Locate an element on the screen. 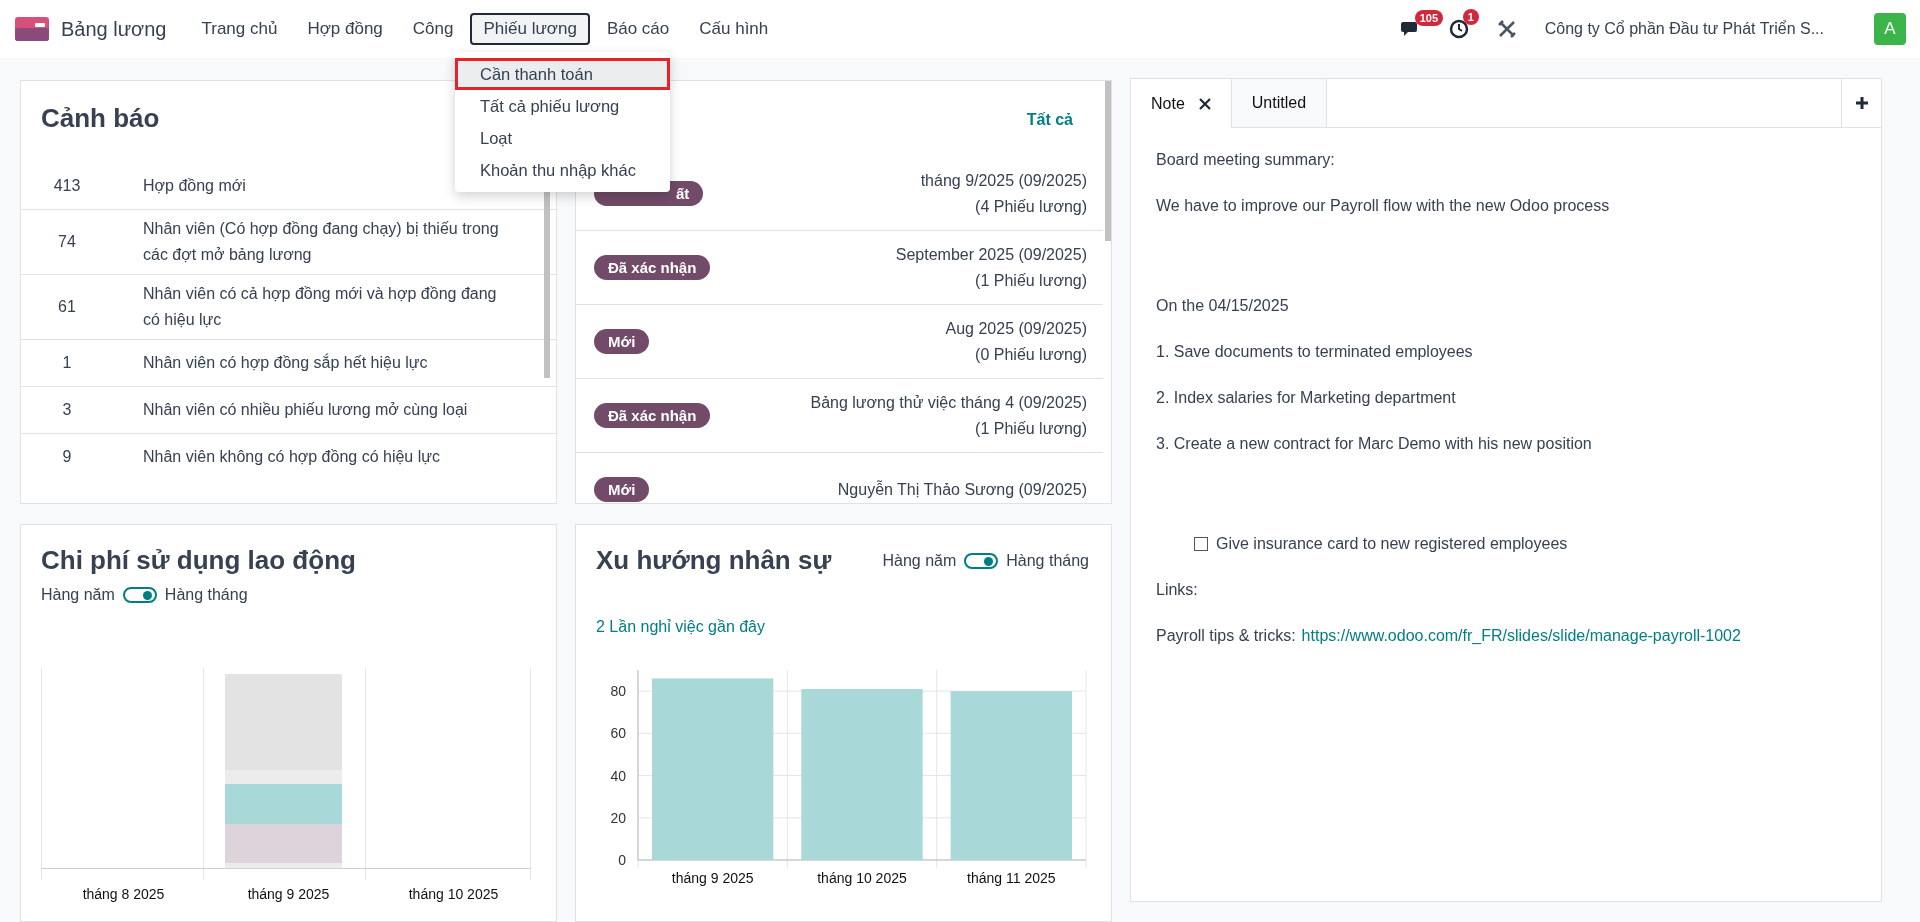  warning-count: 413 is located at coordinates (67, 185).